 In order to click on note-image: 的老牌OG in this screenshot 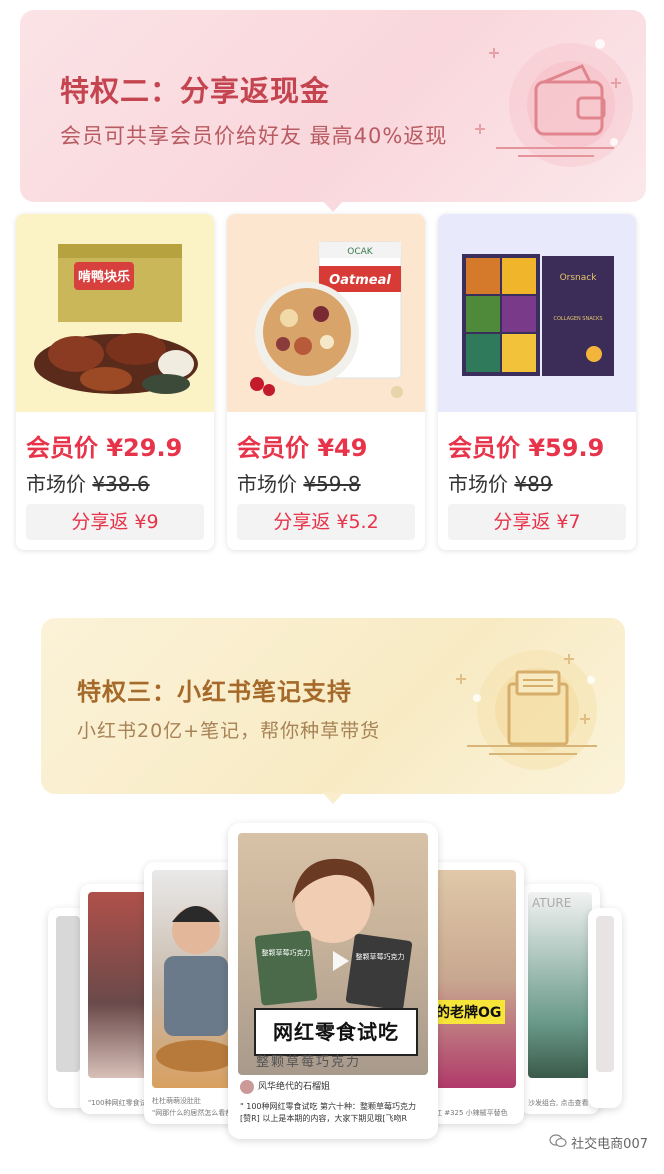, I will do `click(472, 979)`.